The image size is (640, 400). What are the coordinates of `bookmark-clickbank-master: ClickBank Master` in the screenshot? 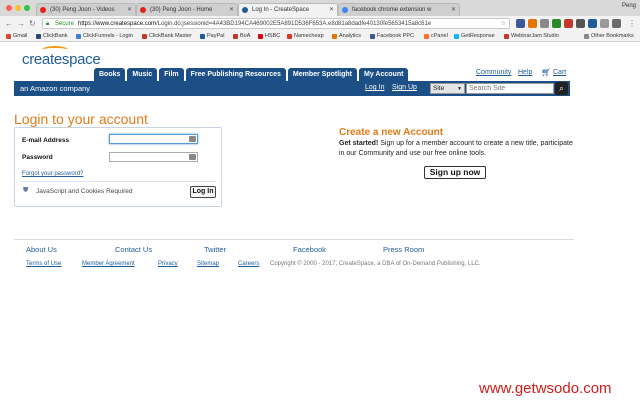 It's located at (167, 36).